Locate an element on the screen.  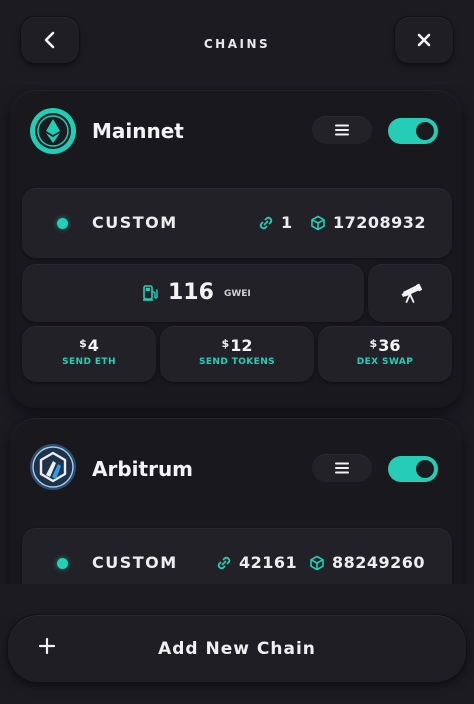
gas-panel: 116 GWEI is located at coordinates (193, 293).